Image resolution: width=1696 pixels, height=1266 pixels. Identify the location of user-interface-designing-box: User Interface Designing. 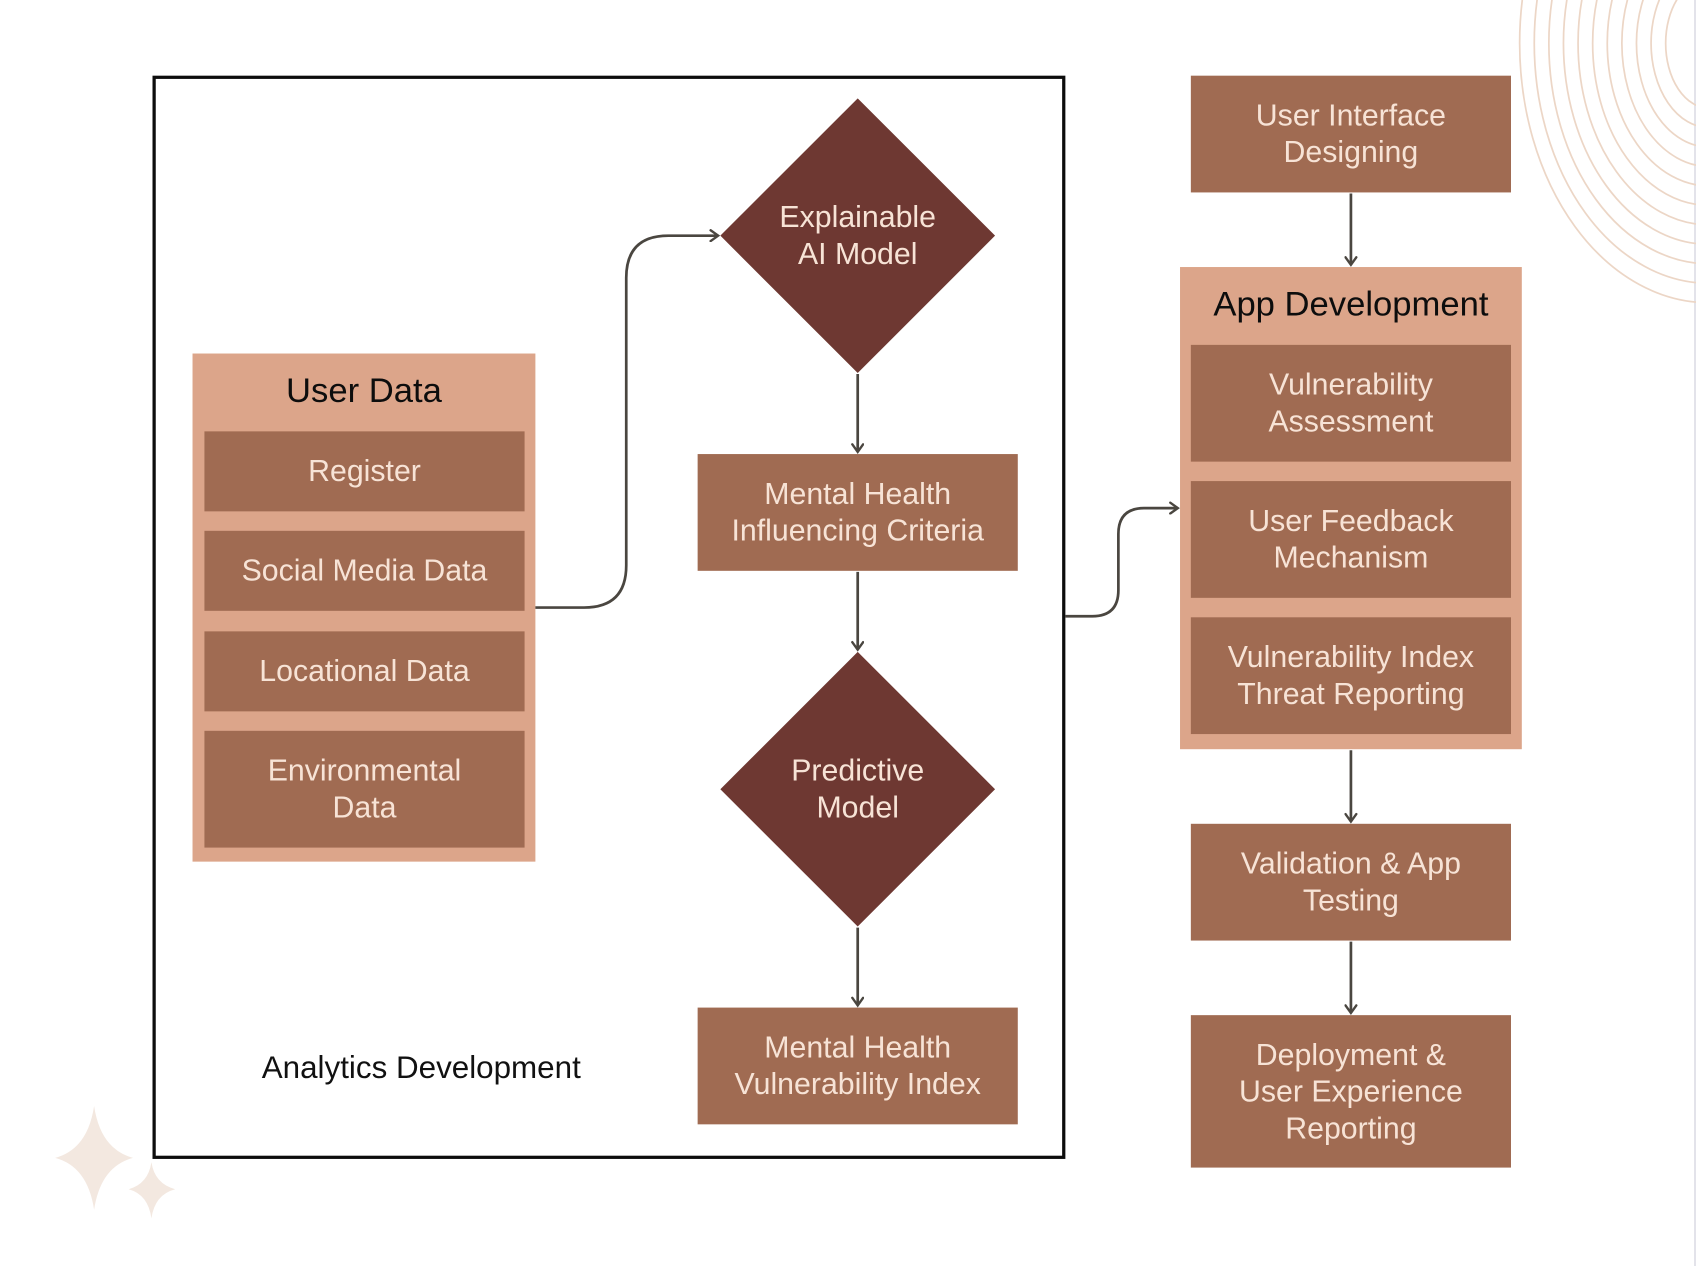
(1350, 134).